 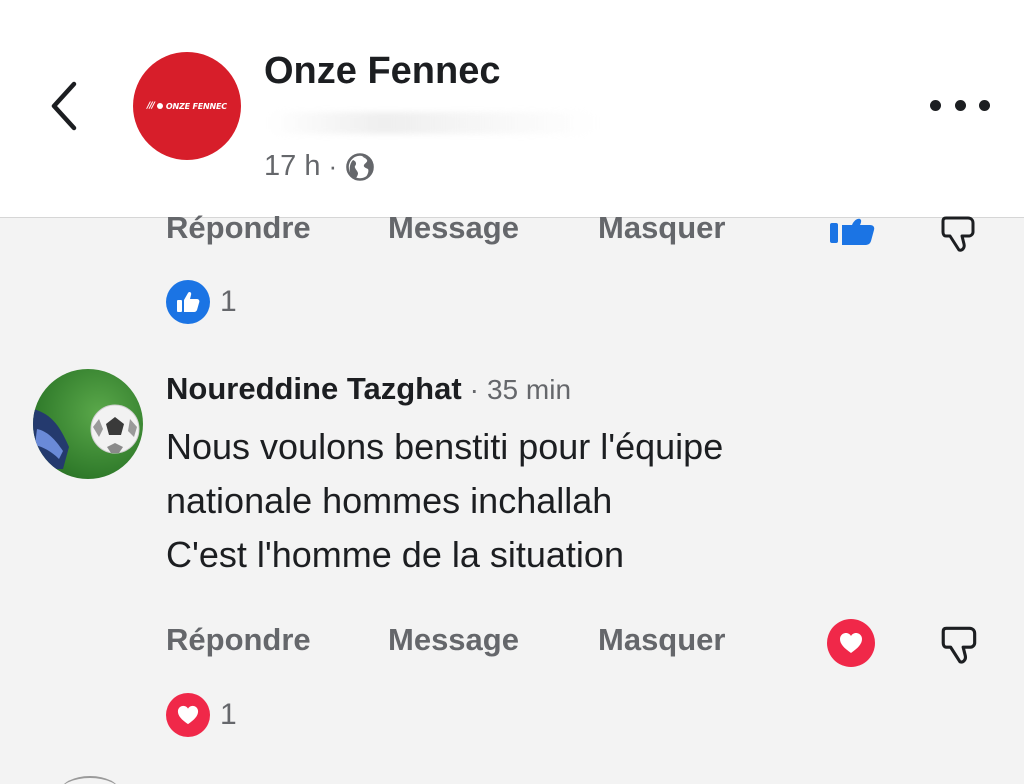 I want to click on next-comment-avatar, so click(x=90, y=780).